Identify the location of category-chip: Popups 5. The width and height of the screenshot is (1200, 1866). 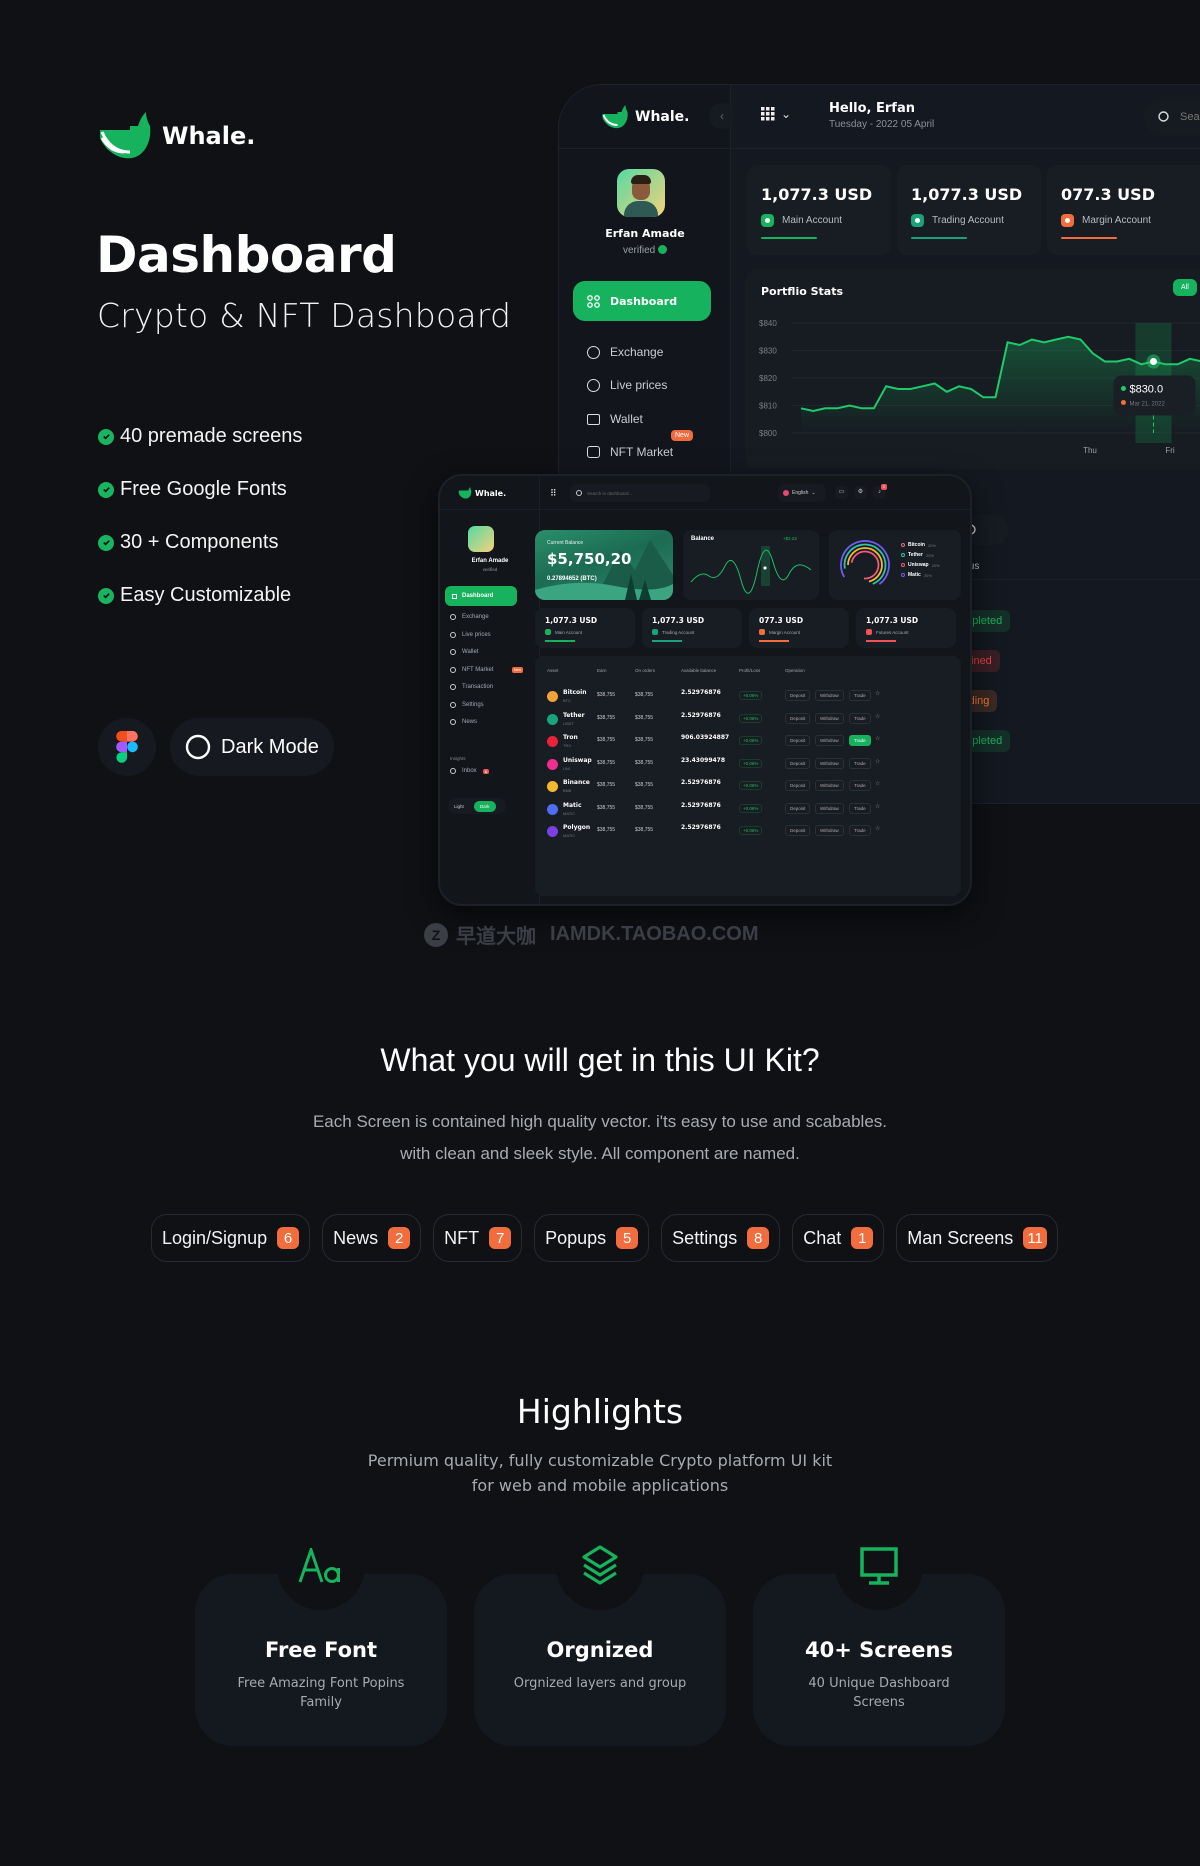
(592, 1238).